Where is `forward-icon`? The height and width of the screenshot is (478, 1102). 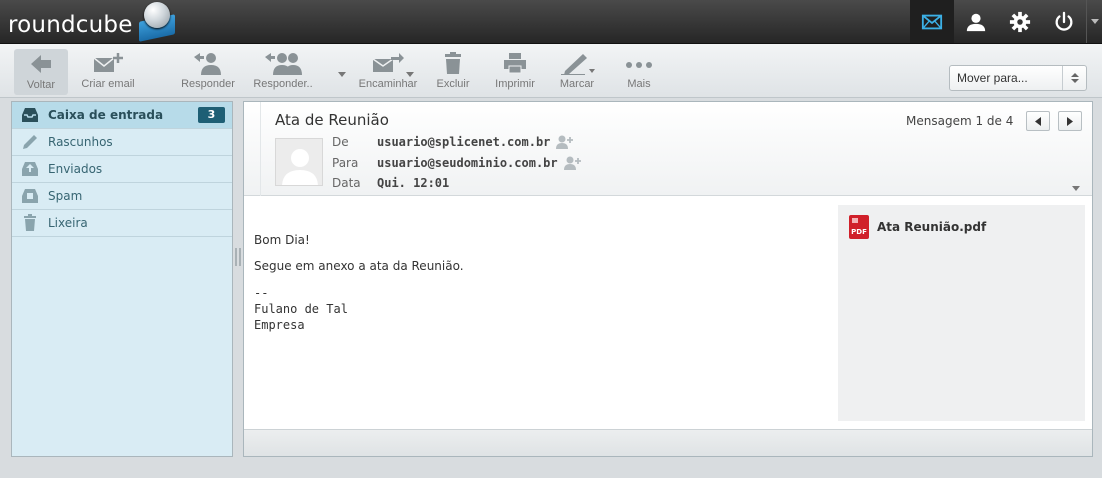 forward-icon is located at coordinates (388, 62).